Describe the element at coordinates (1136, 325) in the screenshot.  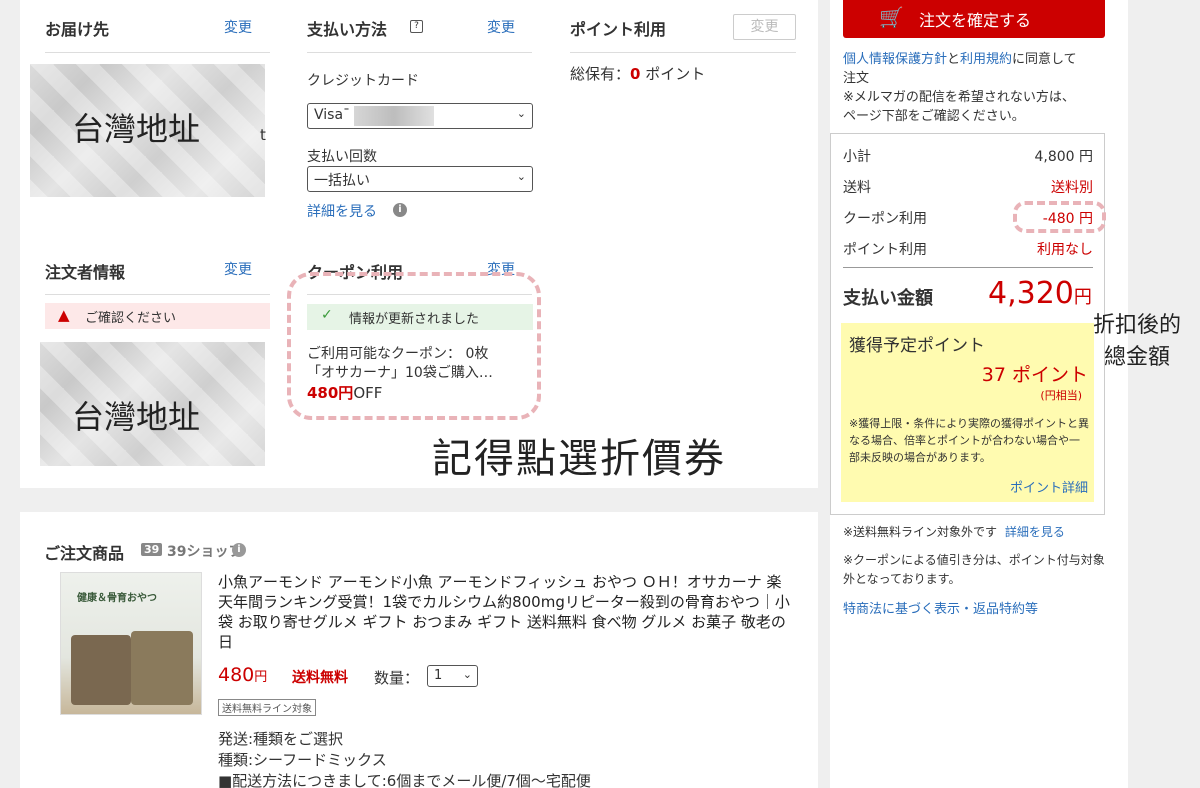
I see `total-annotation-line1: 折扣後的` at that location.